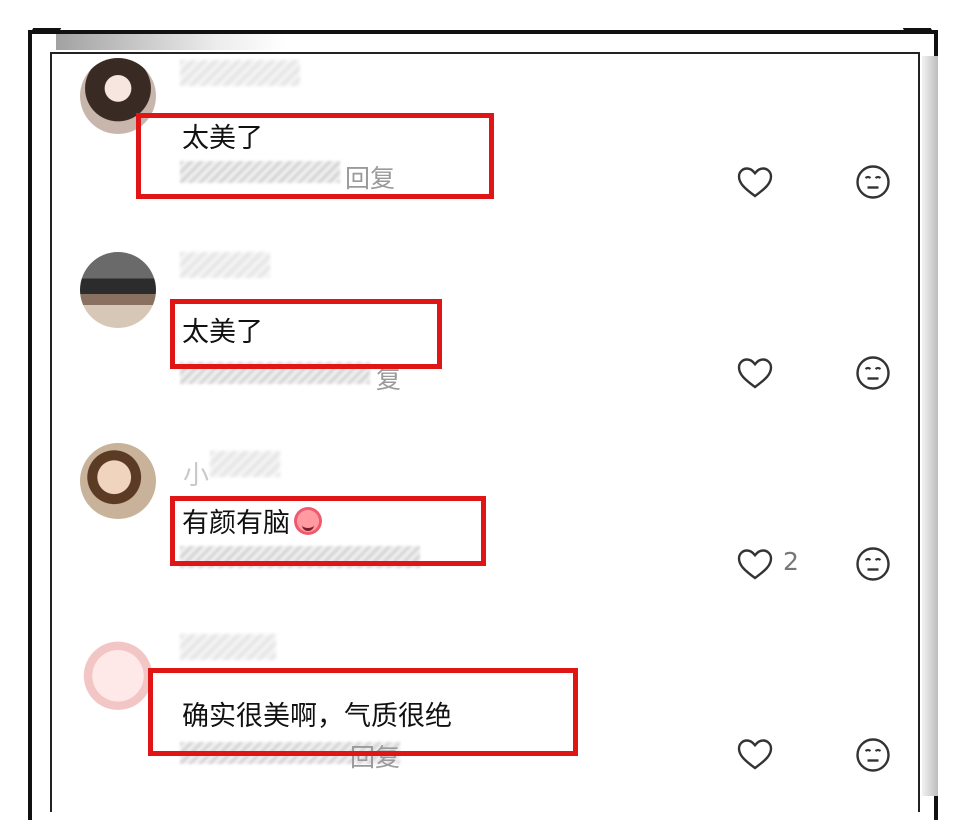 The image size is (960, 820). I want to click on right-shadow, so click(930, 426).